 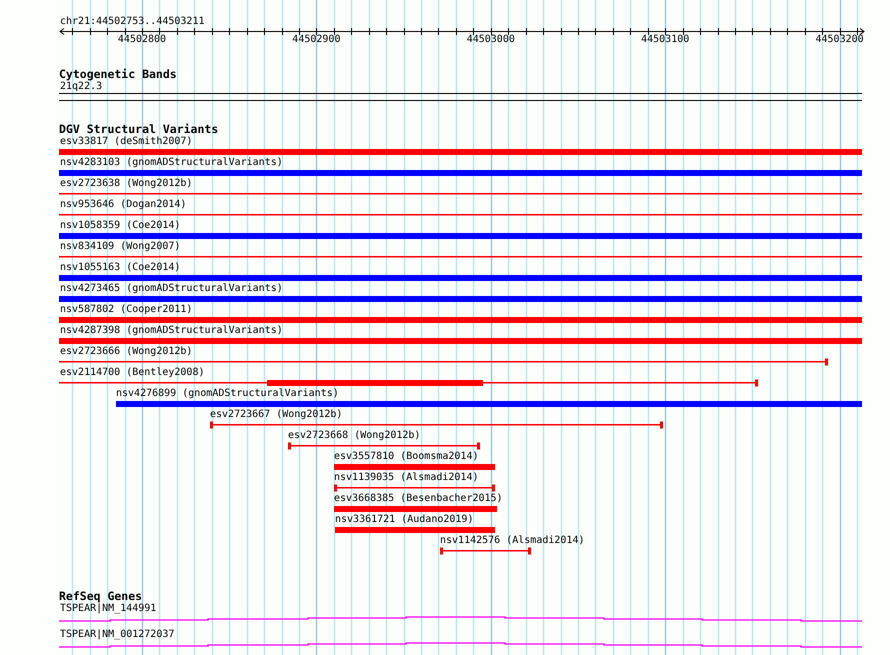 I want to click on feature-label: nsv953646 (Dogan2014), so click(x=123, y=204).